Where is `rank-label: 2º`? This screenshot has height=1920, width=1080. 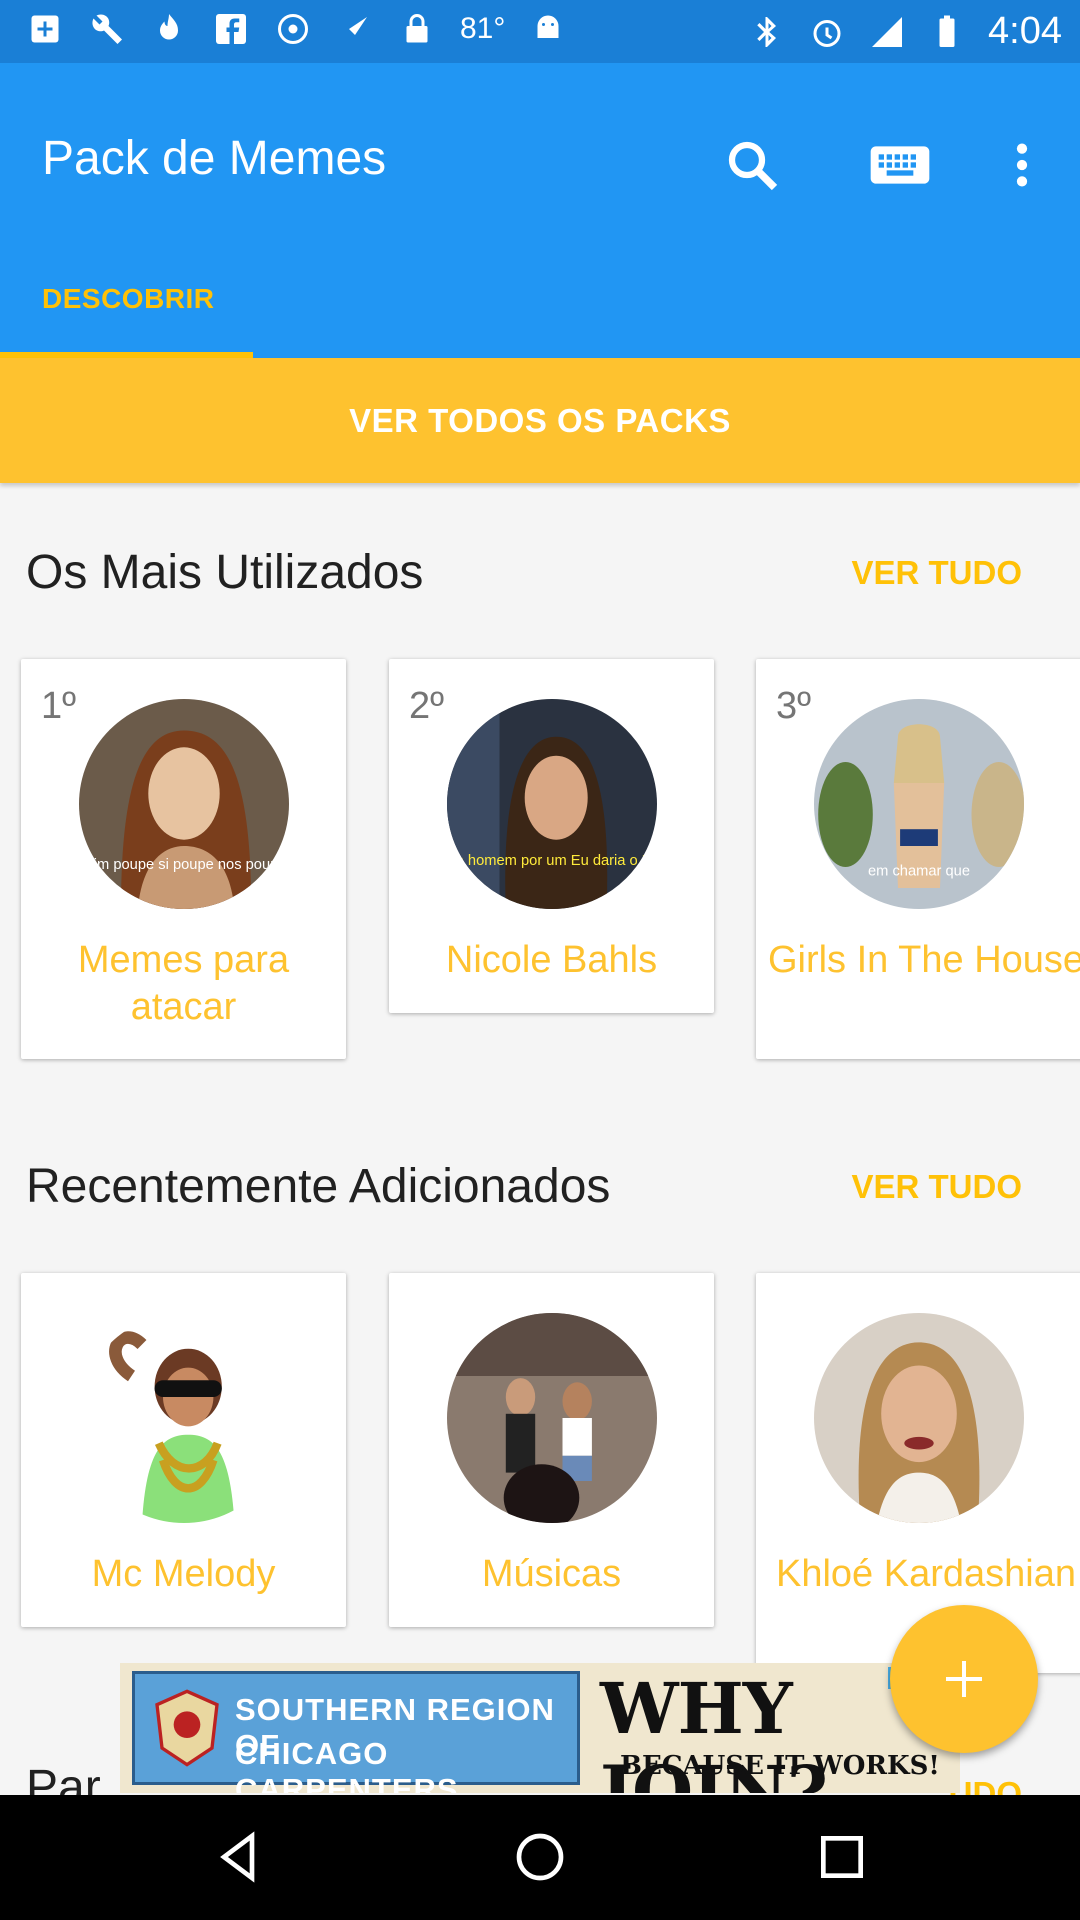 rank-label: 2º is located at coordinates (427, 706).